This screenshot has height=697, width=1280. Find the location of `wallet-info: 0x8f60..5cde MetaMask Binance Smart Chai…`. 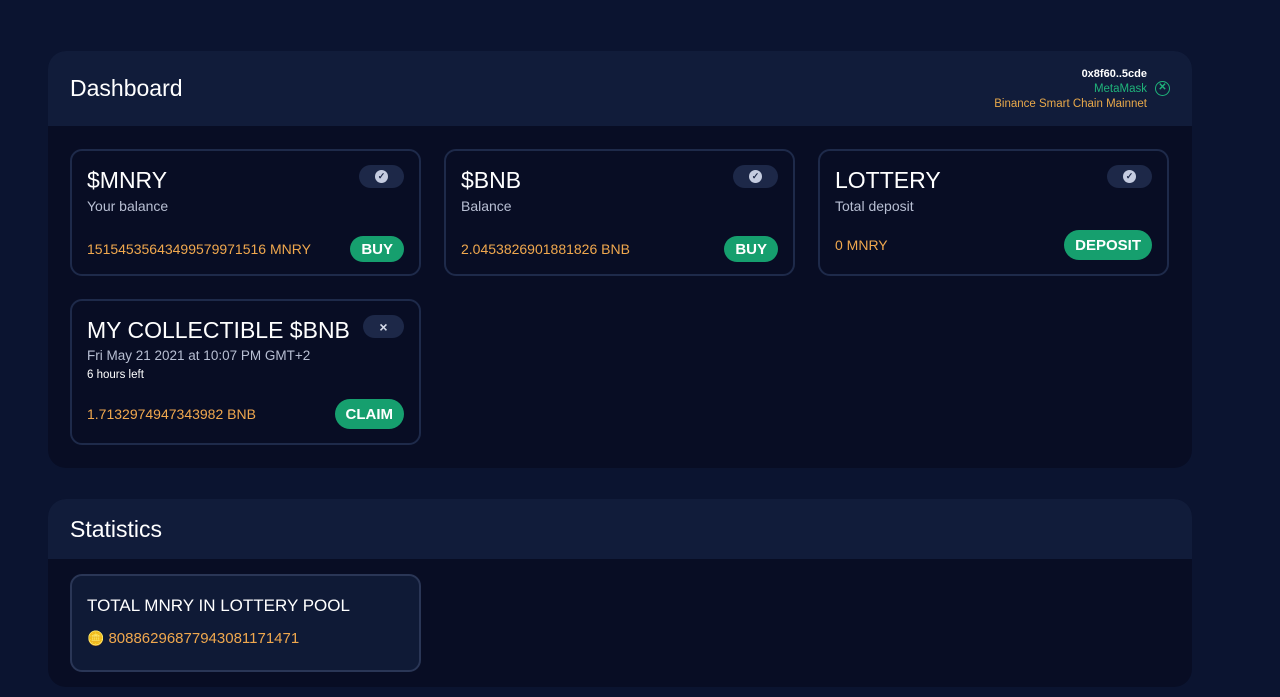

wallet-info: 0x8f60..5cde MetaMask Binance Smart Chai… is located at coordinates (1070, 89).